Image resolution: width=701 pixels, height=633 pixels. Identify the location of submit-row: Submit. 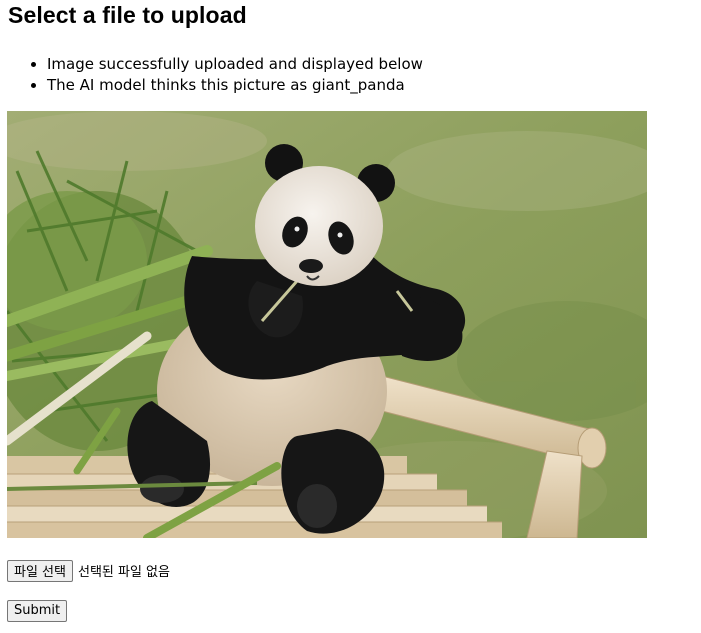
(37, 610).